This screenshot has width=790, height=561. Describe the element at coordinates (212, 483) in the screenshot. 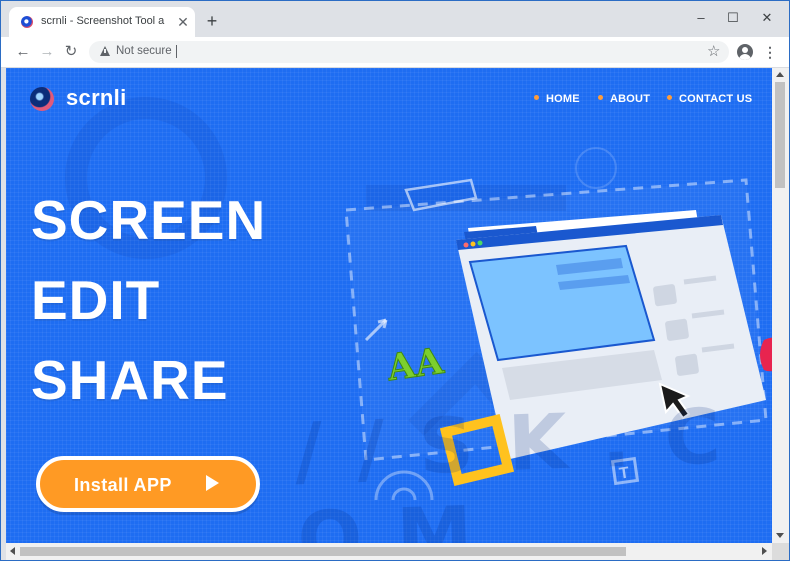

I see `play-icon` at that location.